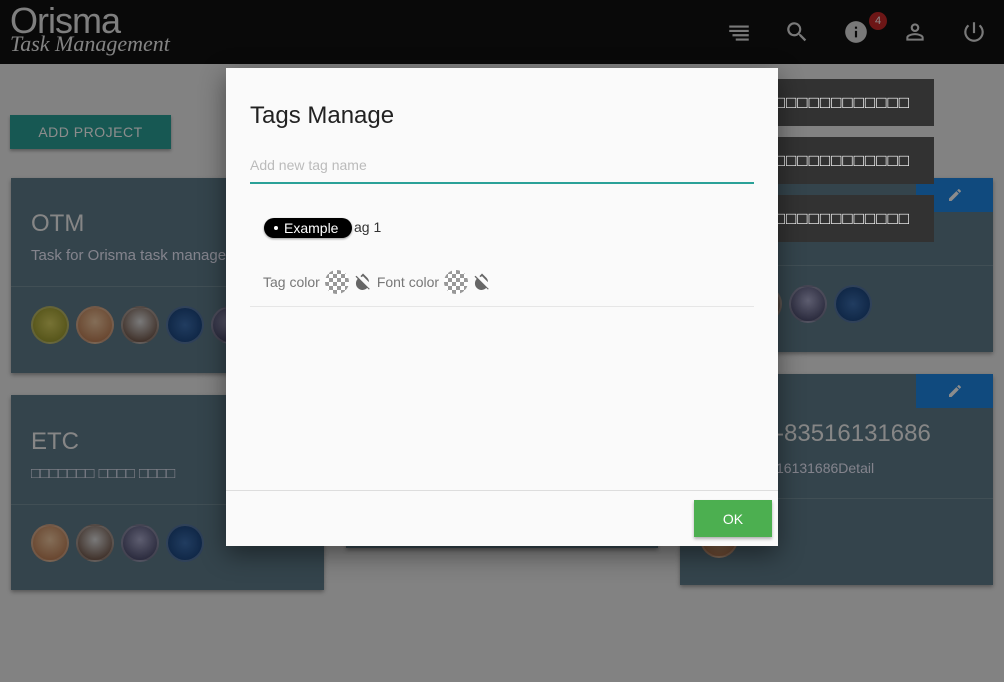 The height and width of the screenshot is (682, 1004). I want to click on tag-preview-chip: Example, so click(308, 228).